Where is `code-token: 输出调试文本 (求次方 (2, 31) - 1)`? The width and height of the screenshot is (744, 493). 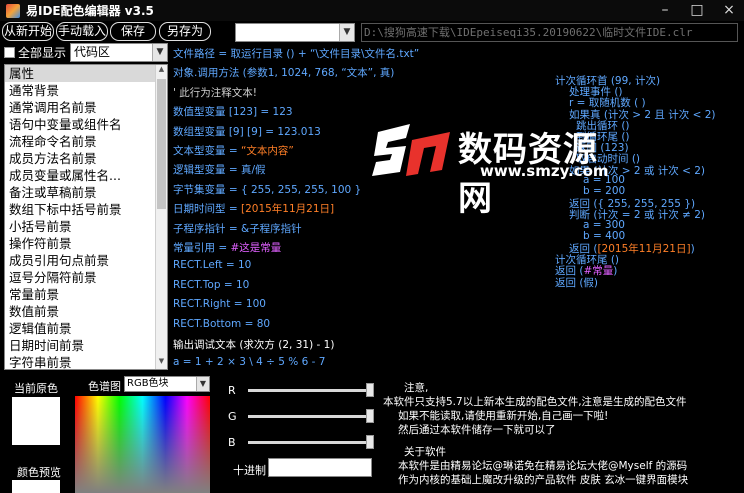 code-token: 输出调试文本 (求次方 (2, 31) - 1) is located at coordinates (254, 345).